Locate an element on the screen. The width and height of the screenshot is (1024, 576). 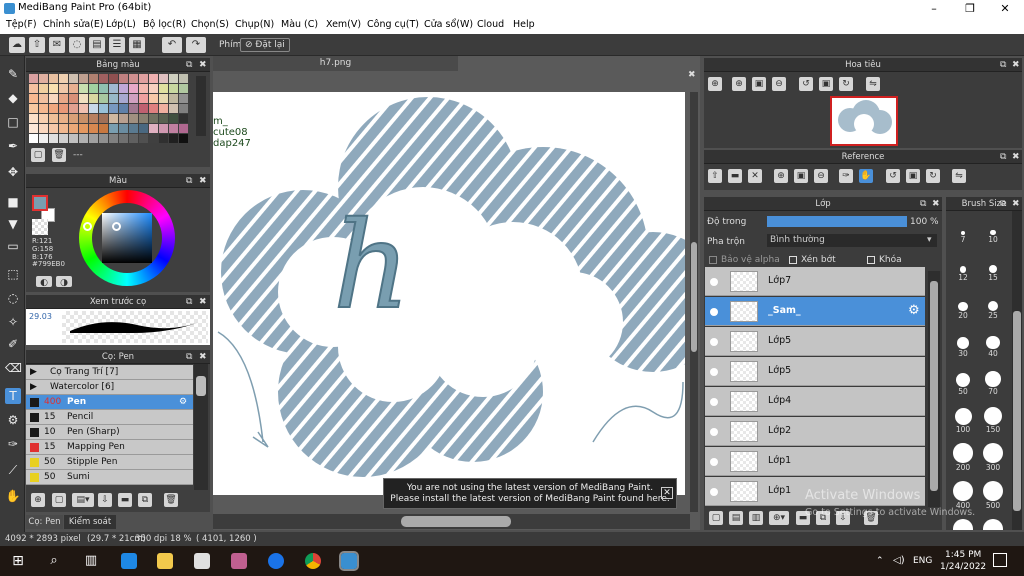
brush-size-cell: 70 is located at coordinates (993, 384).